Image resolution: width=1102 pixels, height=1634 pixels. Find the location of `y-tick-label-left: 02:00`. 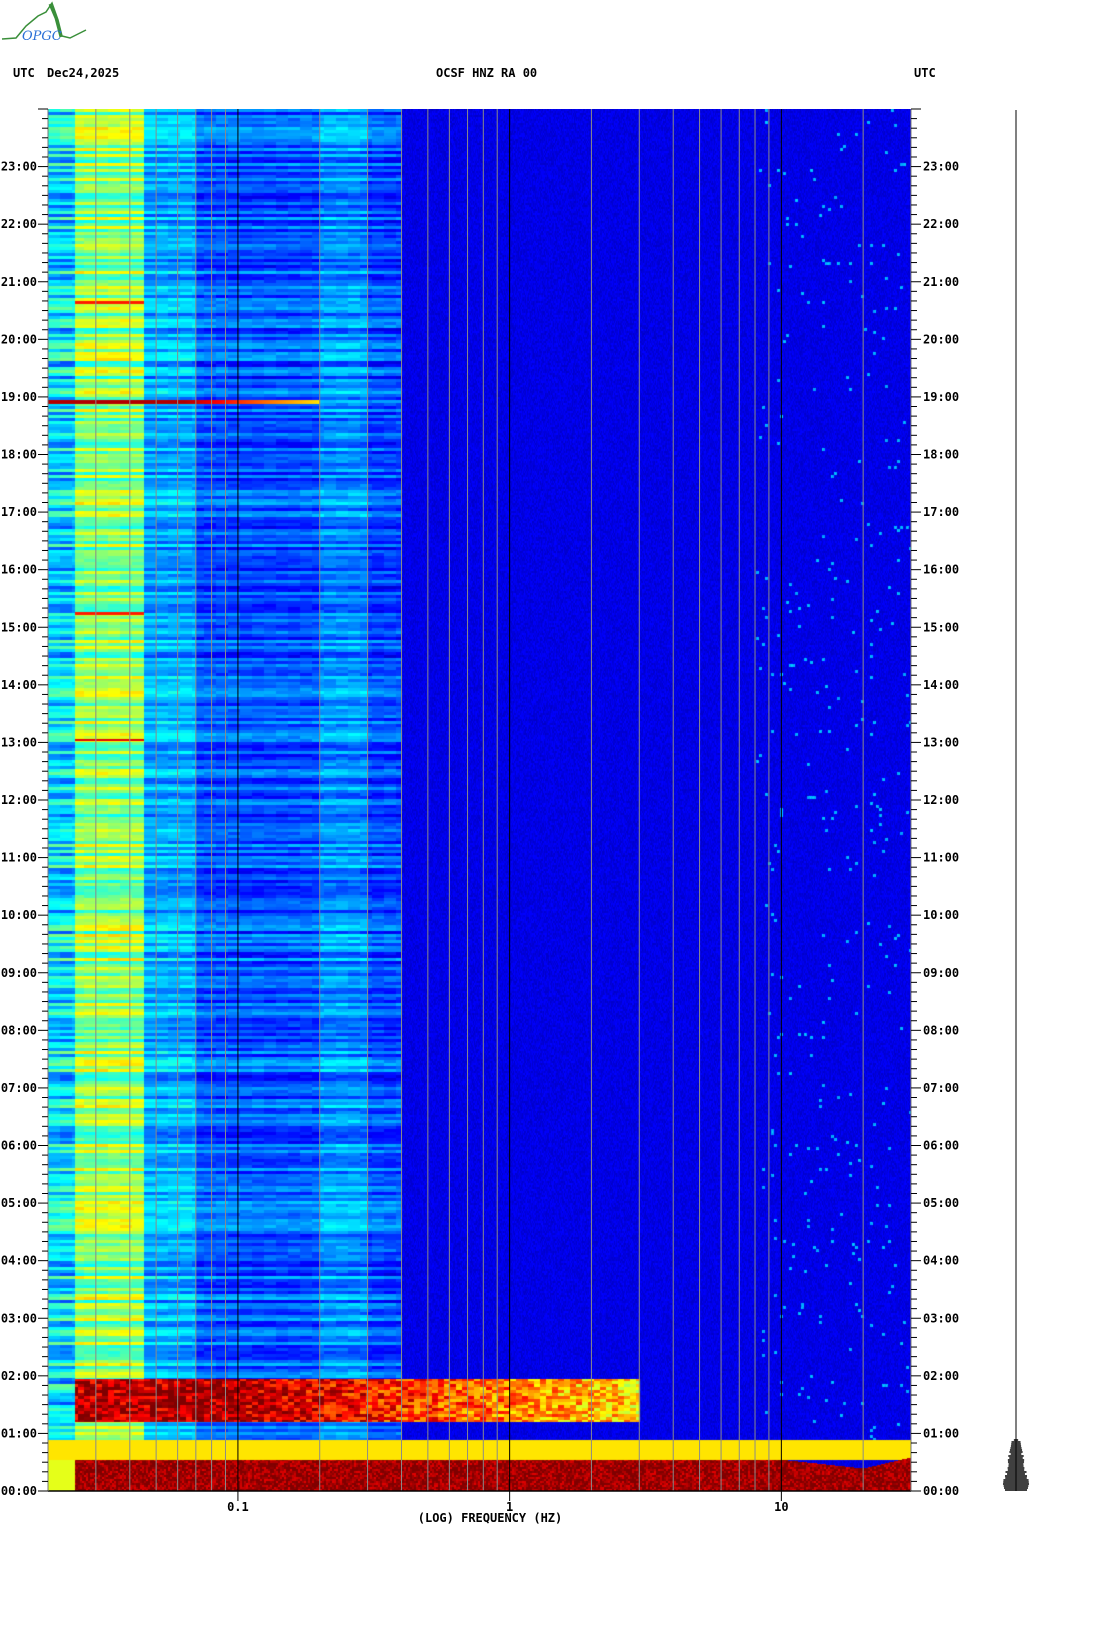

y-tick-label-left: 02:00 is located at coordinates (19, 1376).